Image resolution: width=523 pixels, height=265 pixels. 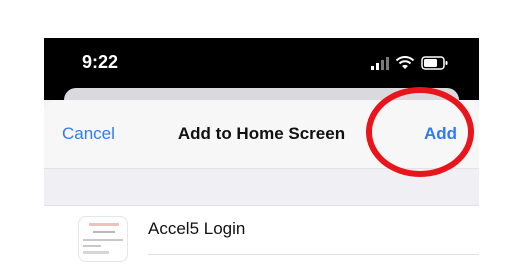 What do you see at coordinates (416, 63) in the screenshot?
I see `status-icons` at bounding box center [416, 63].